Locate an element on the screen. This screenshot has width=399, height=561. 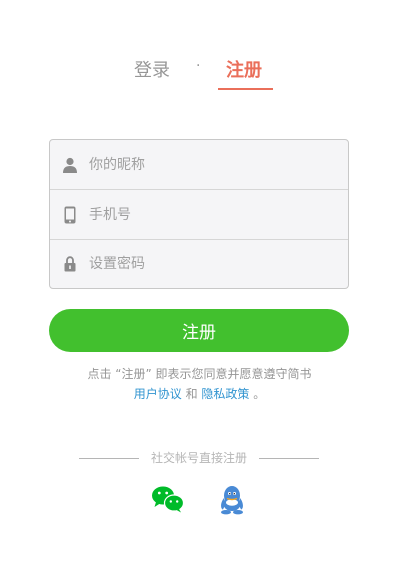
user-agreement-link: 用户协议 is located at coordinates (158, 394).